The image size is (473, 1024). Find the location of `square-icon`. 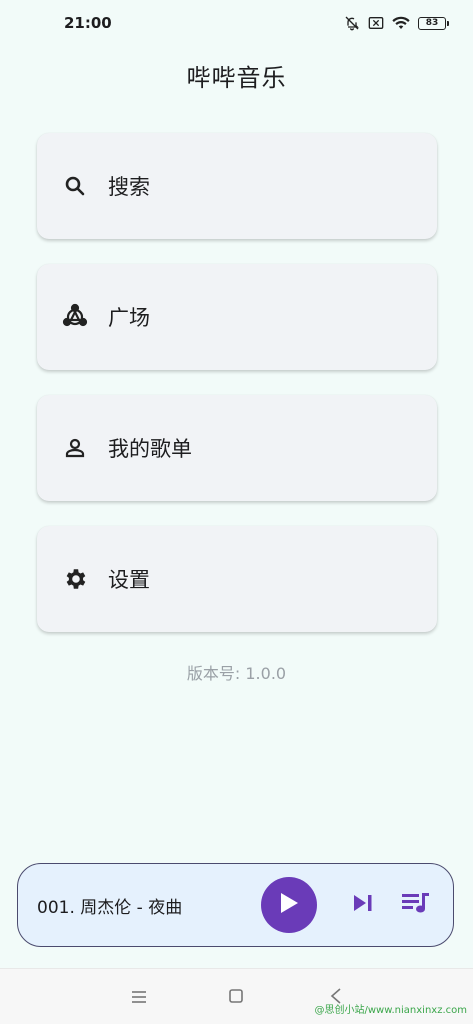

square-icon is located at coordinates (236, 998).